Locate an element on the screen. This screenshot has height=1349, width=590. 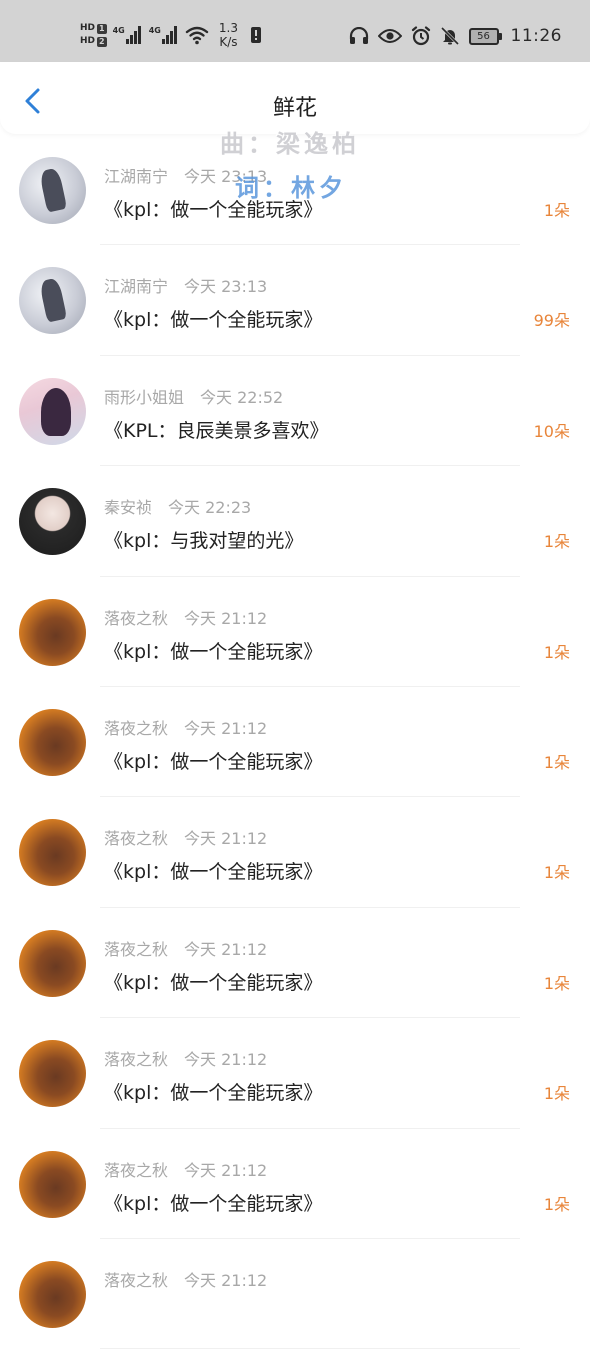
signal-2: 4G is located at coordinates (163, 35).